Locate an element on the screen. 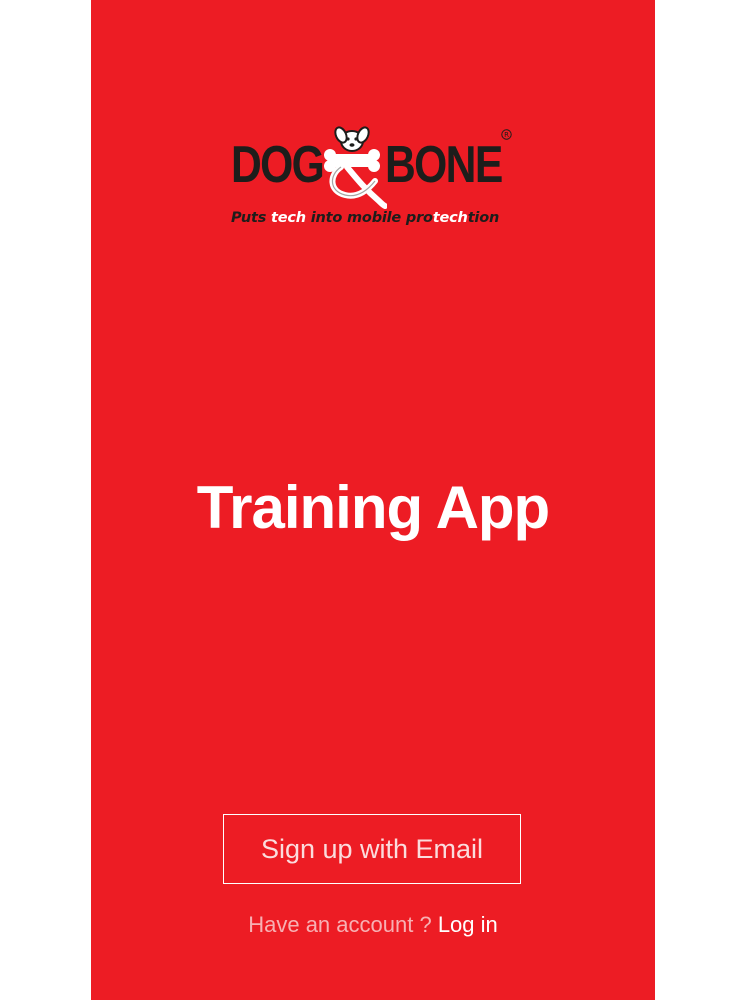 This screenshot has width=750, height=1000. registered-trademark-icon: R is located at coordinates (506, 134).